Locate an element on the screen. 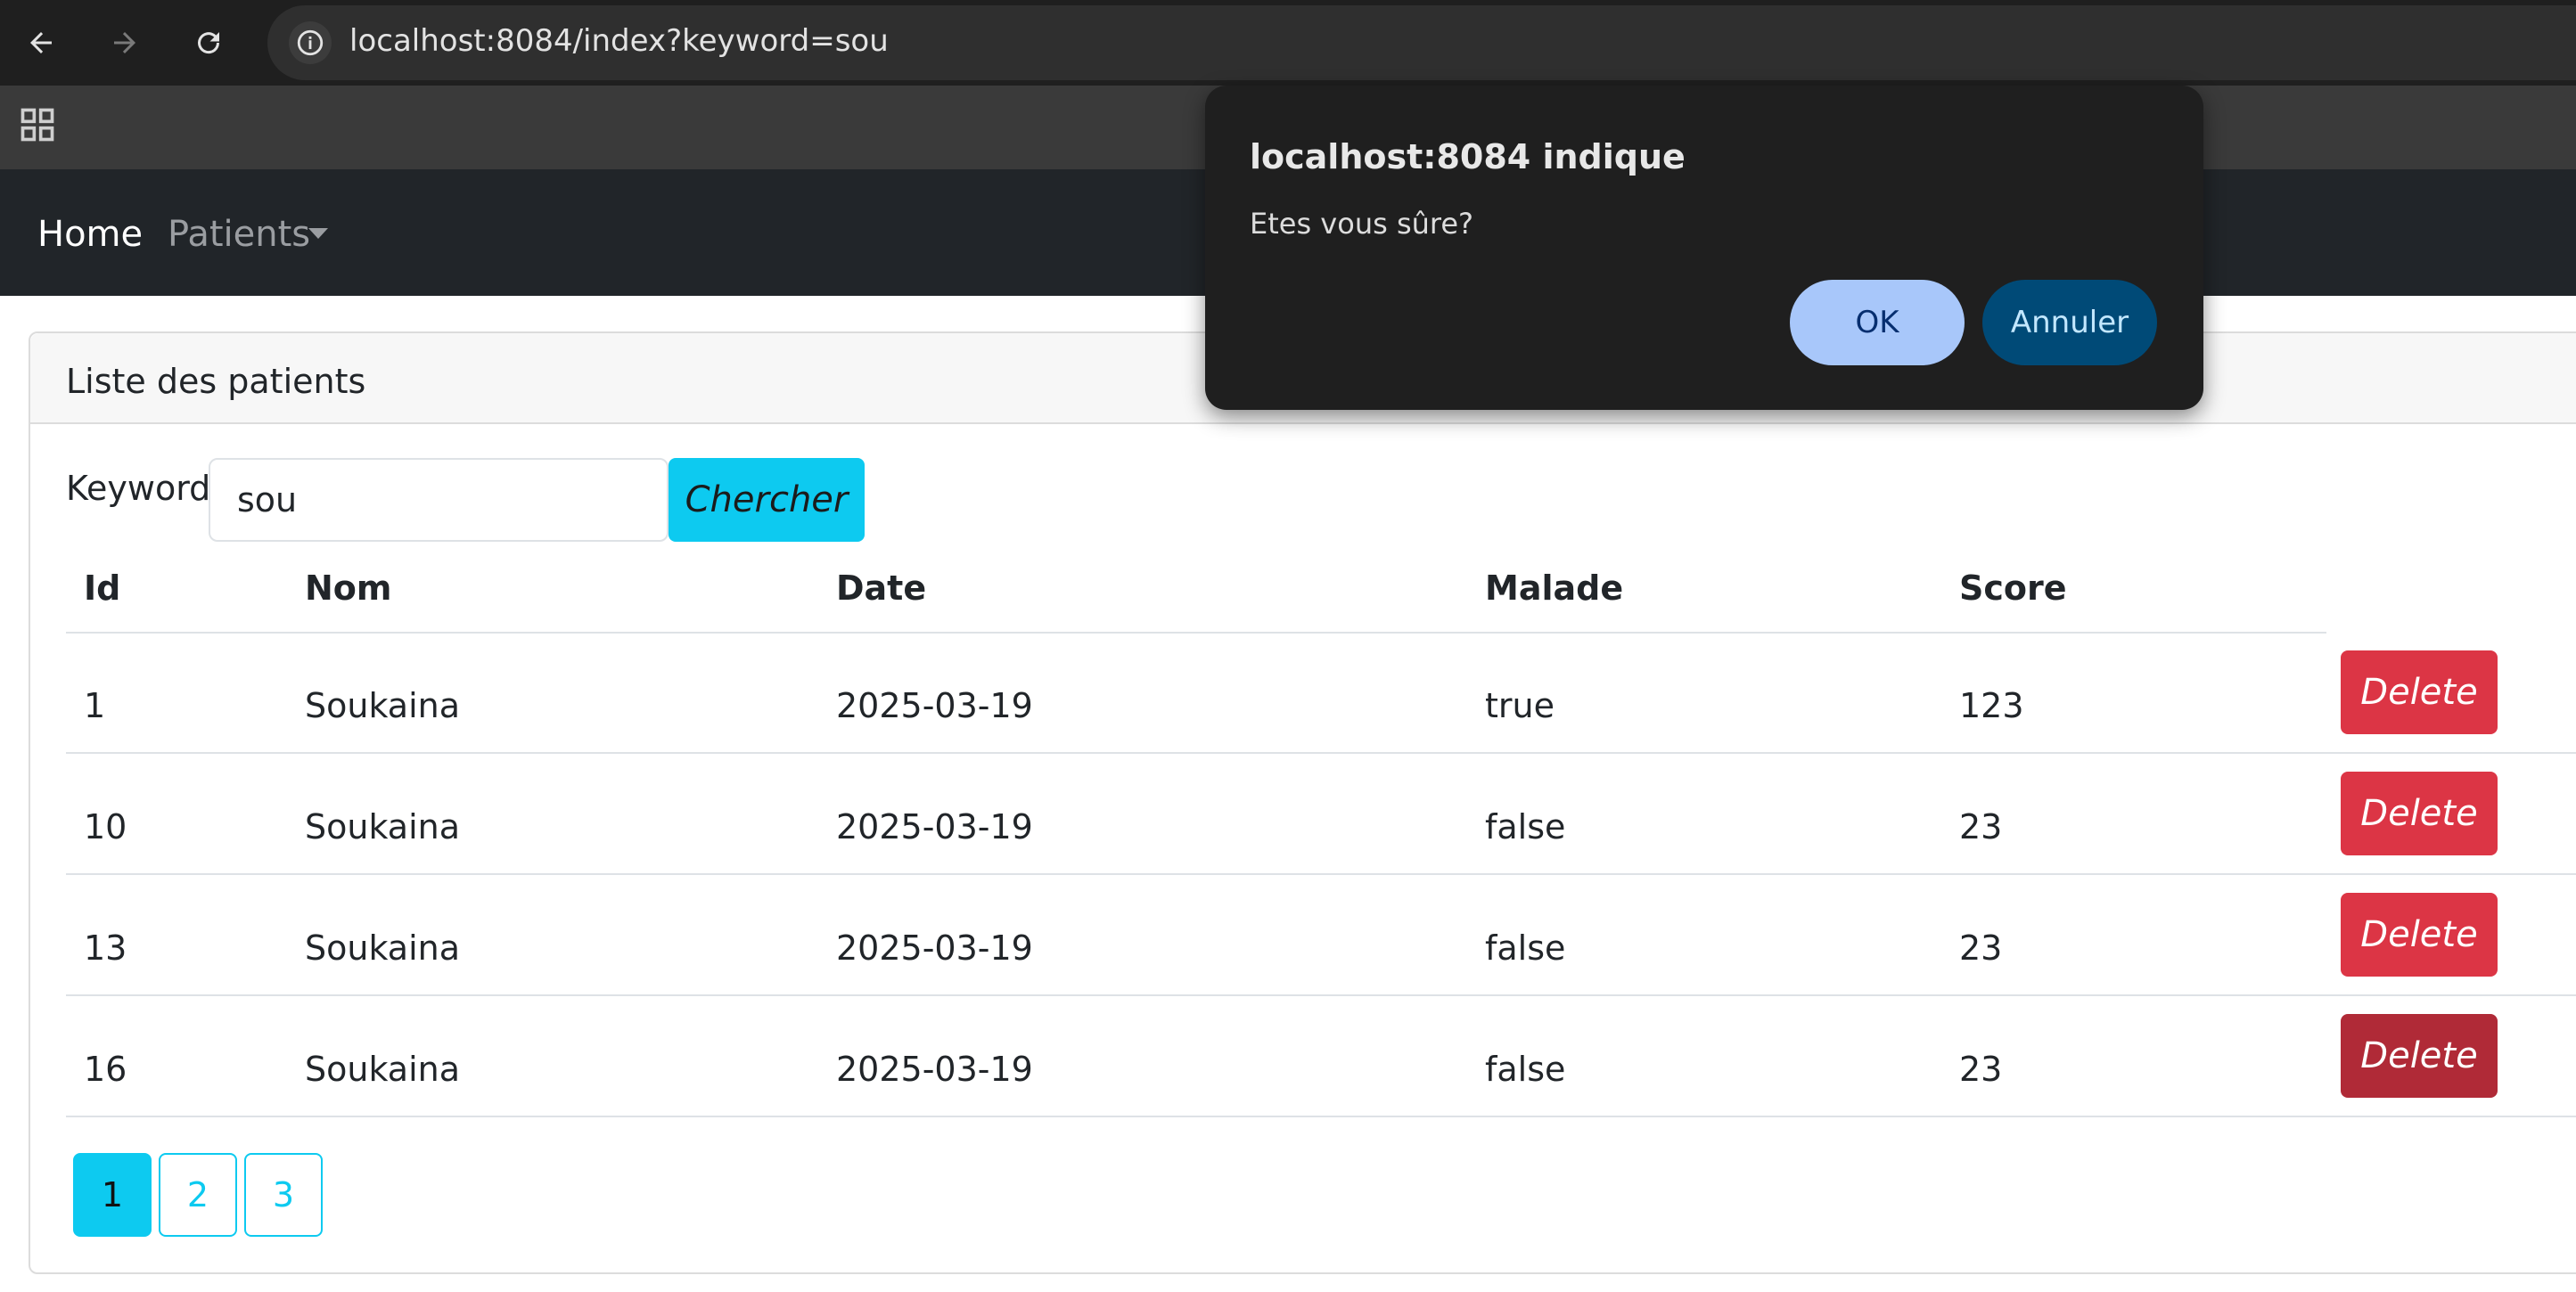 The height and width of the screenshot is (1292, 2576). keyword-input is located at coordinates (439, 500).